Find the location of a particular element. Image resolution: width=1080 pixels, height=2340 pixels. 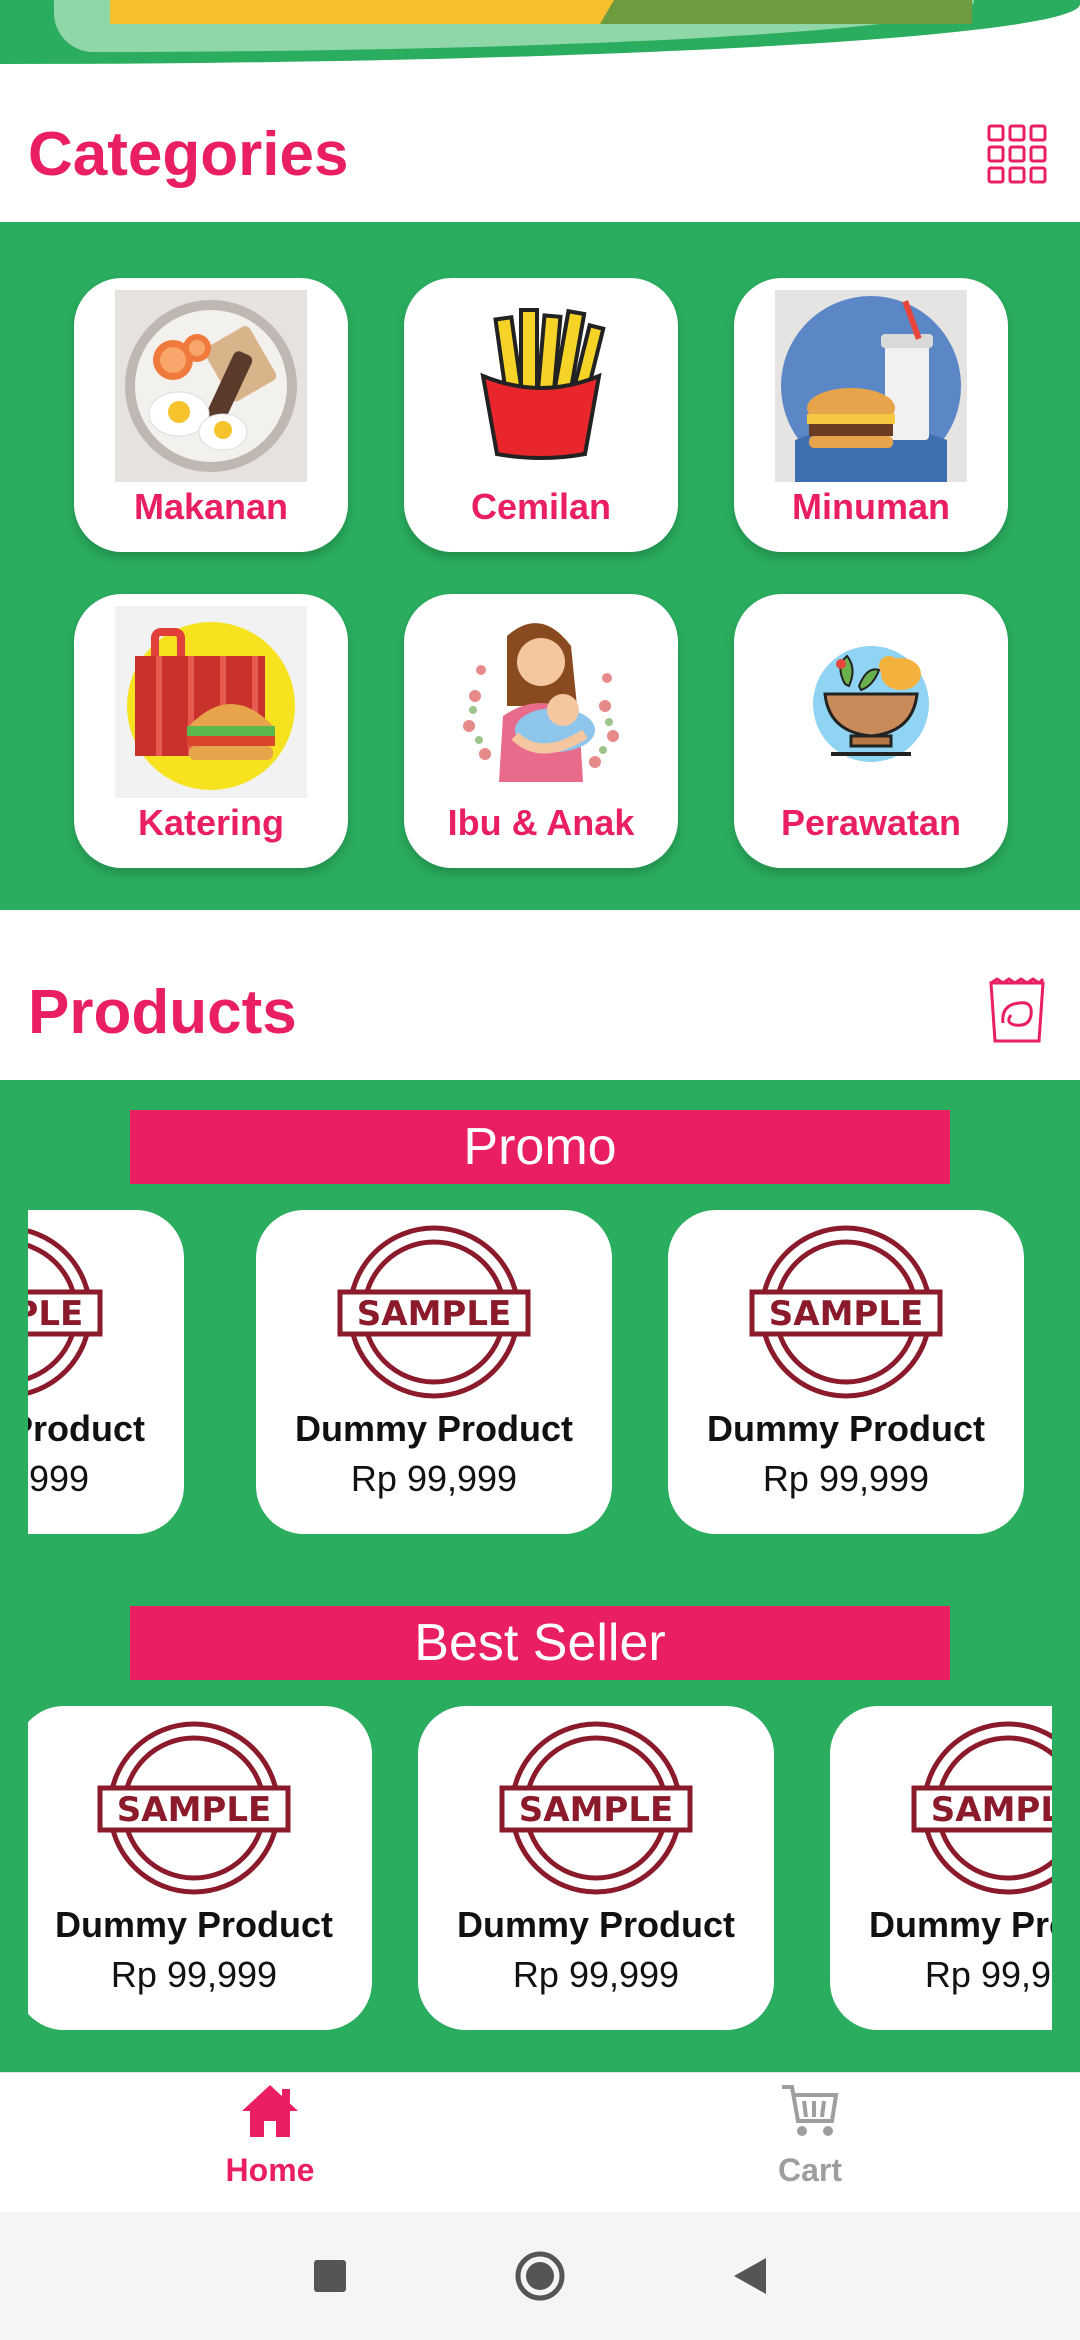

category-label: Cemilan is located at coordinates (541, 506).